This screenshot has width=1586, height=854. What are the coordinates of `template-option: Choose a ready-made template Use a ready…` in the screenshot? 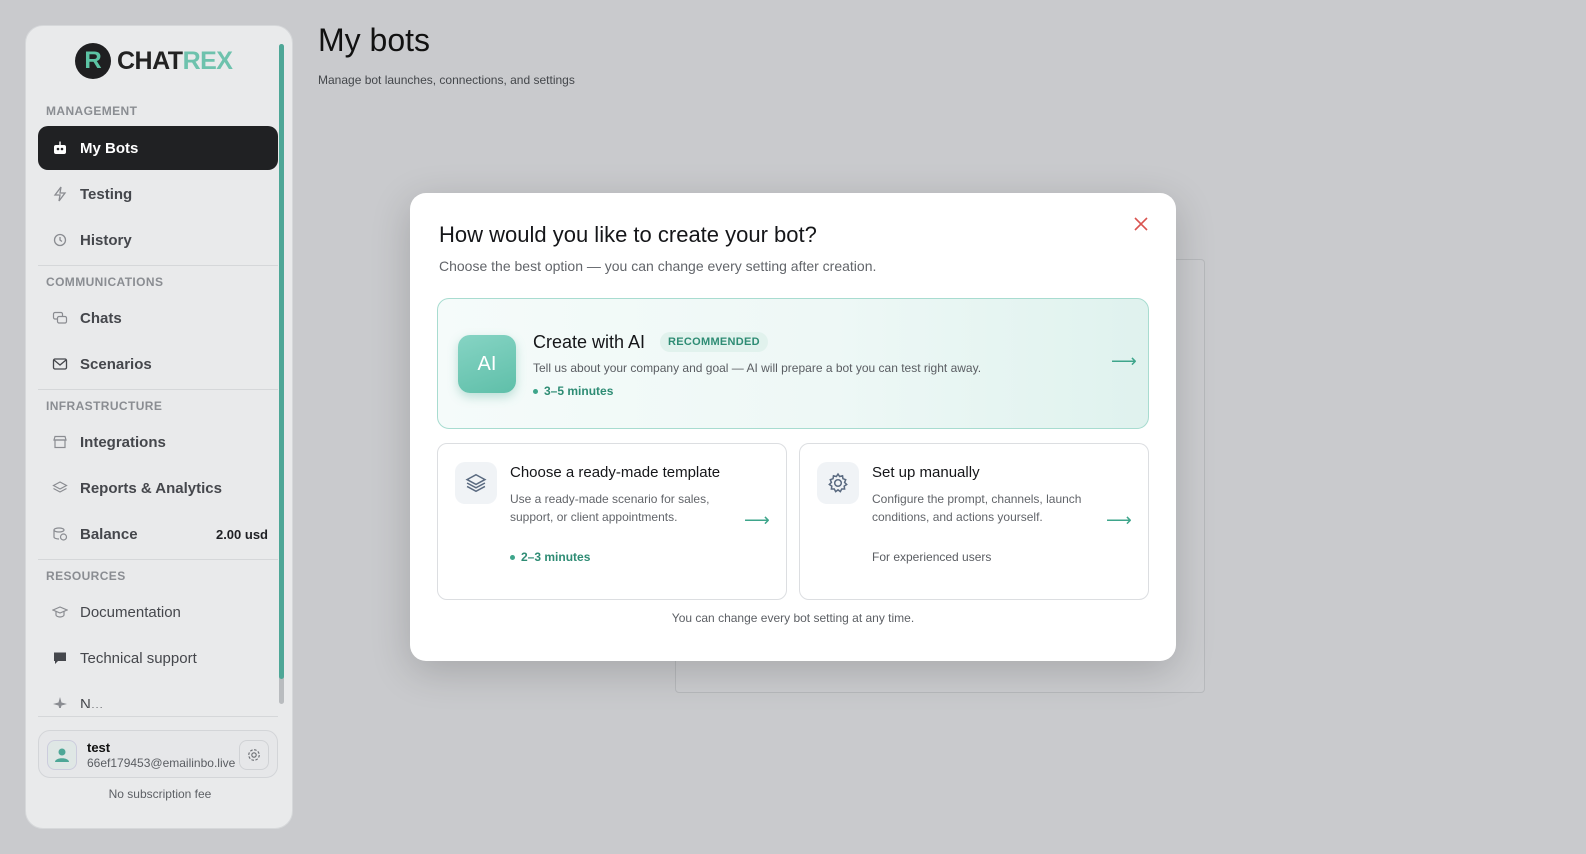 It's located at (612, 521).